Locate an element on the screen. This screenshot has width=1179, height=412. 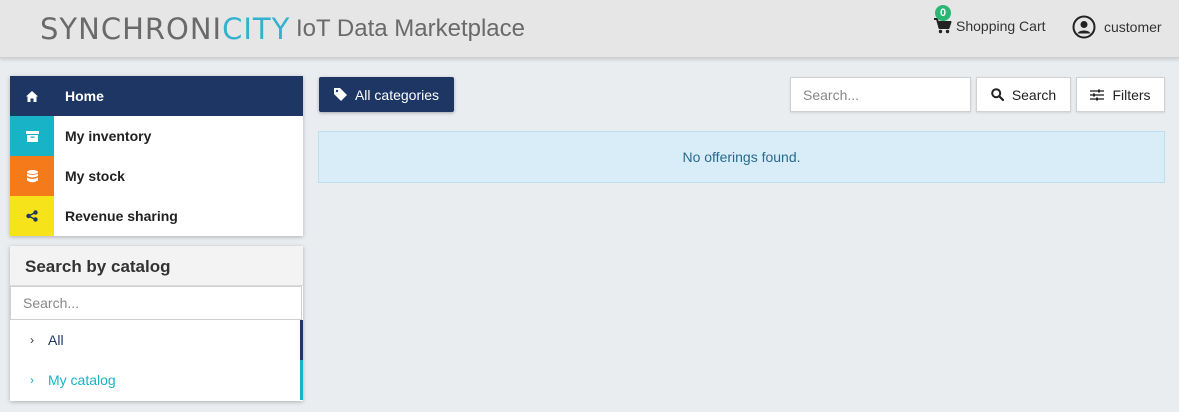
cart-label: Shopping Cart is located at coordinates (1001, 26).